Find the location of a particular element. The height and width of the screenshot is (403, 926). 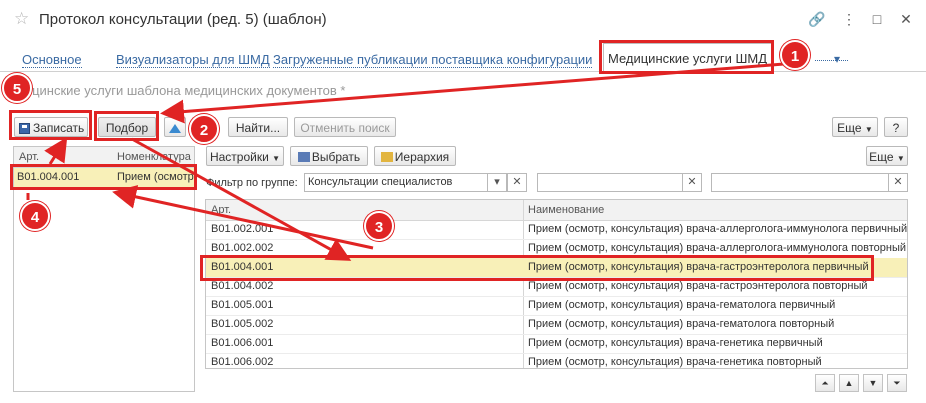

annotation-badge-1: 1 is located at coordinates (795, 55).